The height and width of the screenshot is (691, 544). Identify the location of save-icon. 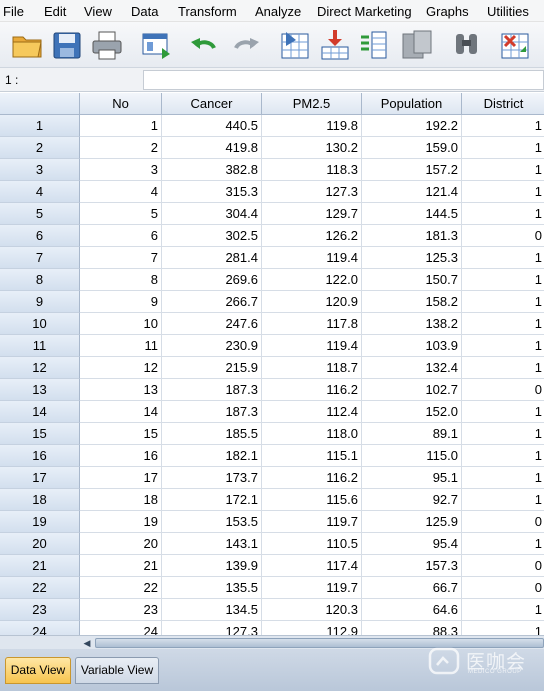
(67, 45).